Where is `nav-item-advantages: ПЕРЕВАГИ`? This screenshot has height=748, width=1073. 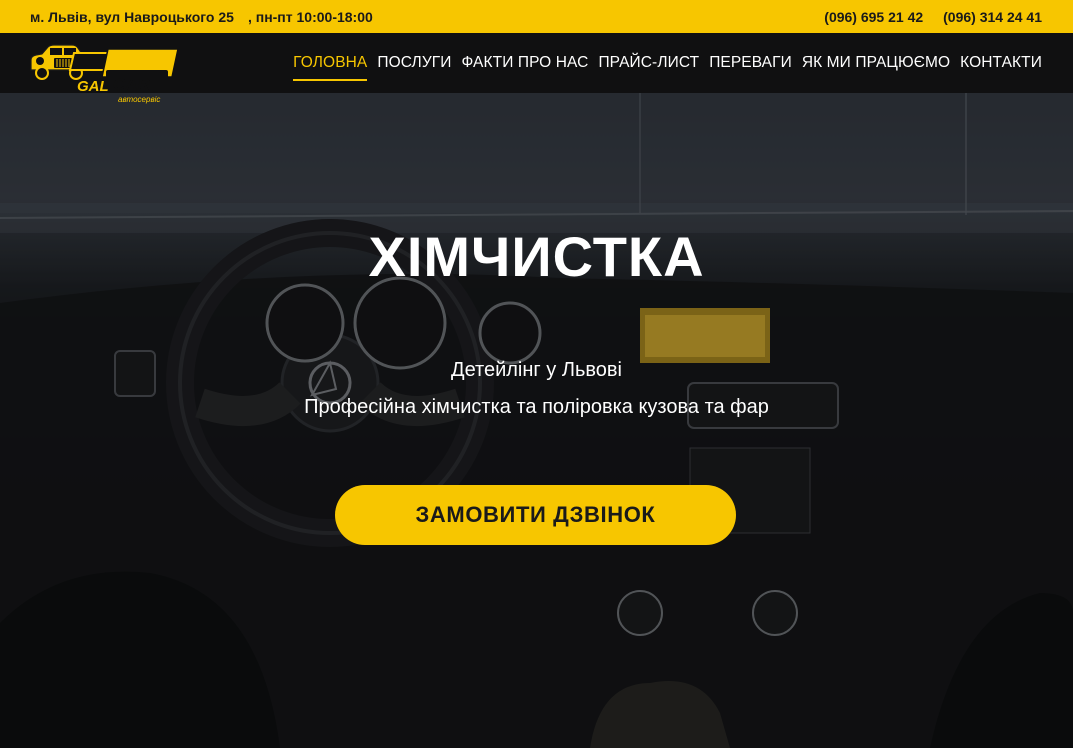
nav-item-advantages: ПЕРЕВАГИ is located at coordinates (750, 63).